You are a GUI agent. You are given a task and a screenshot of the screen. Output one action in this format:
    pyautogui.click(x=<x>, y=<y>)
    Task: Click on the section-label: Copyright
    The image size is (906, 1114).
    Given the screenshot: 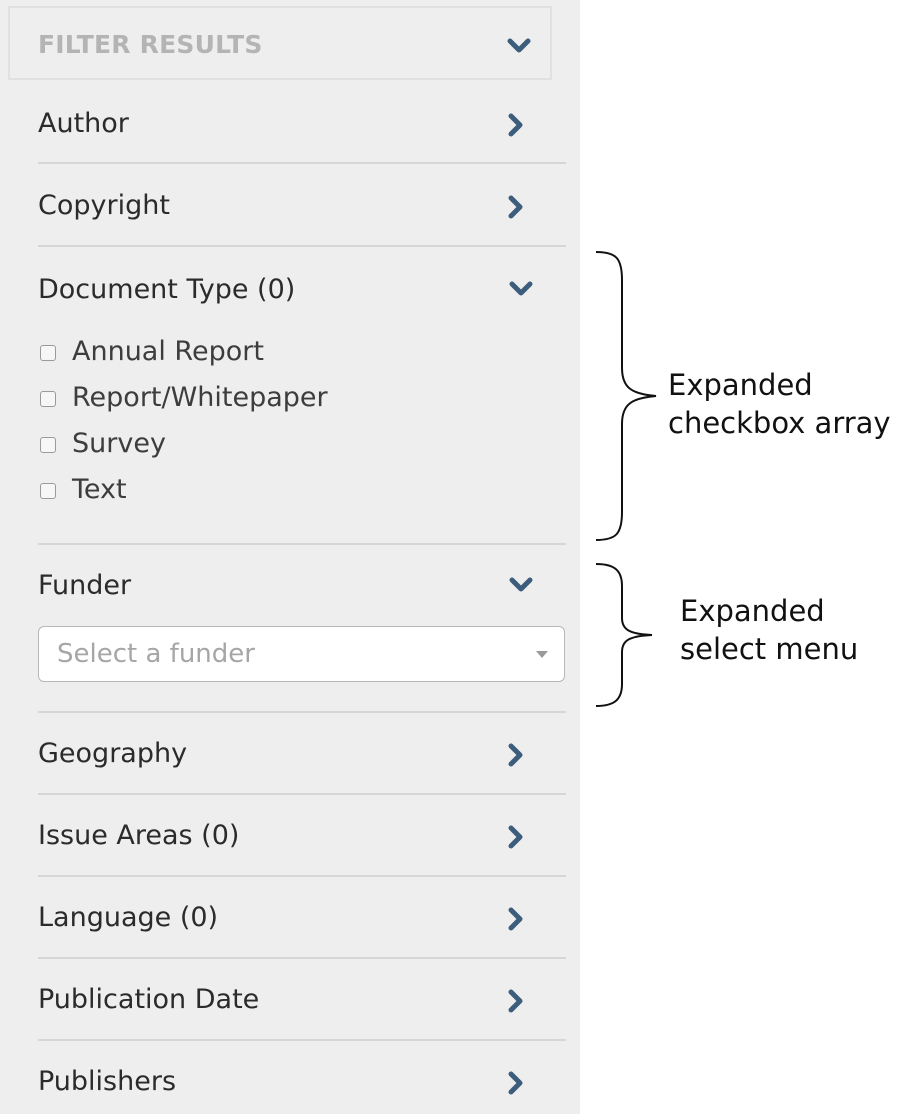 What is the action you would take?
    pyautogui.click(x=104, y=205)
    